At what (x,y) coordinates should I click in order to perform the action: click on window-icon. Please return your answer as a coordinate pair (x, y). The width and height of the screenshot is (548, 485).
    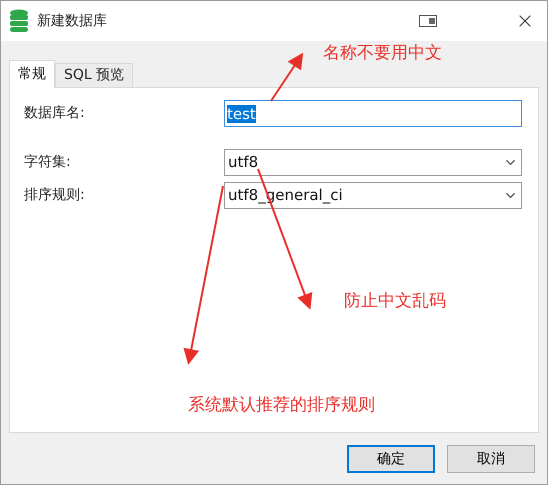
    Looking at the image, I should click on (428, 21).